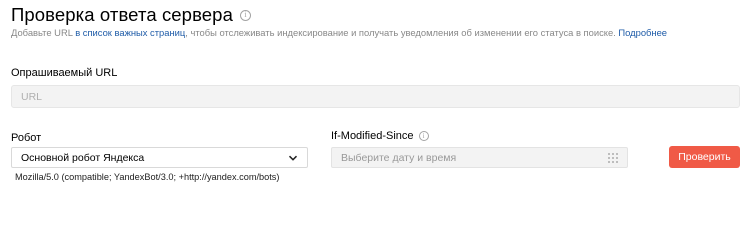 The width and height of the screenshot is (751, 240). I want to click on robot-label: Робот, so click(26, 138).